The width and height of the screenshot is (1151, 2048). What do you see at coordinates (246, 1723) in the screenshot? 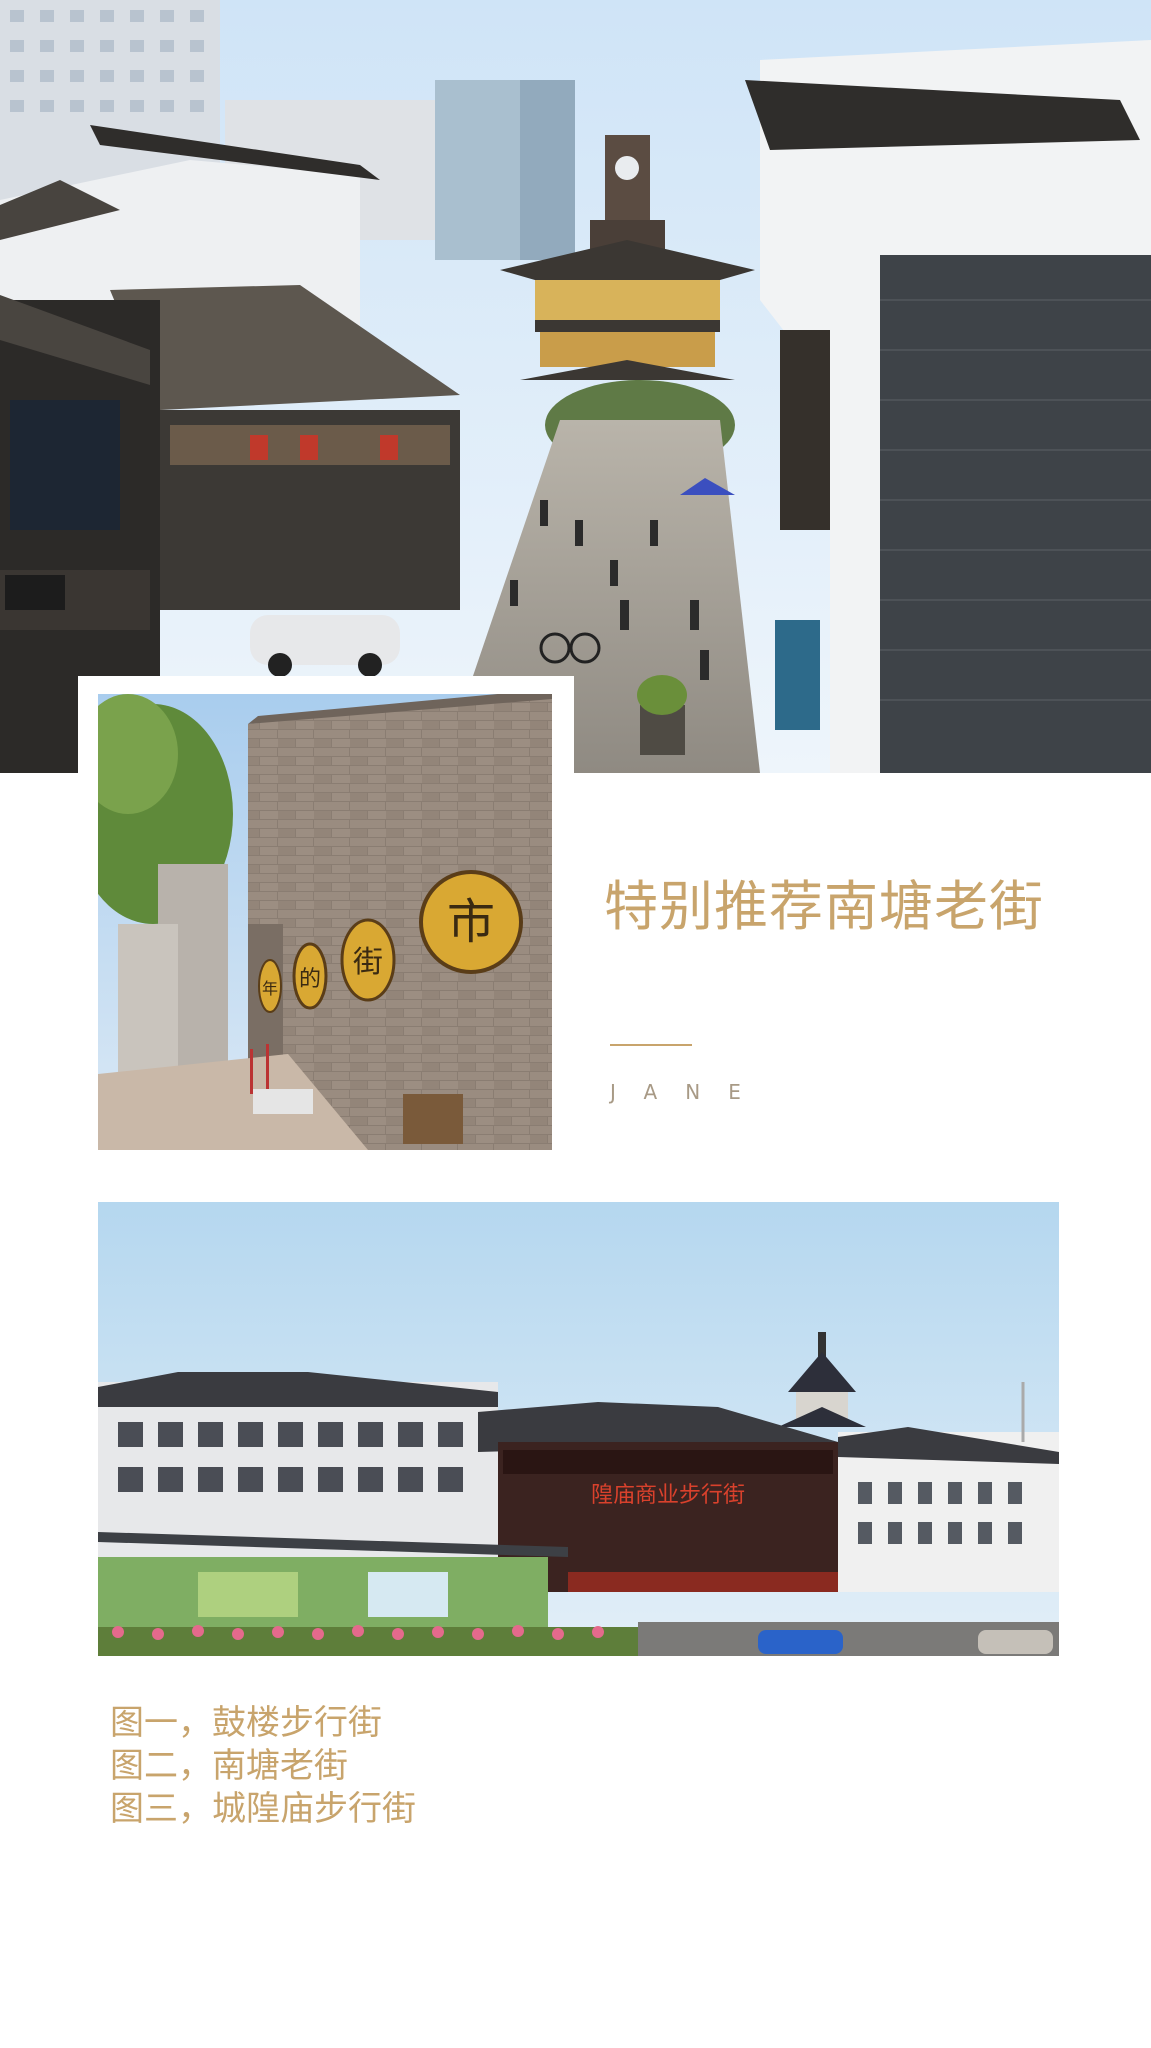
I see `caption-1: 图一，鼓楼步行街` at bounding box center [246, 1723].